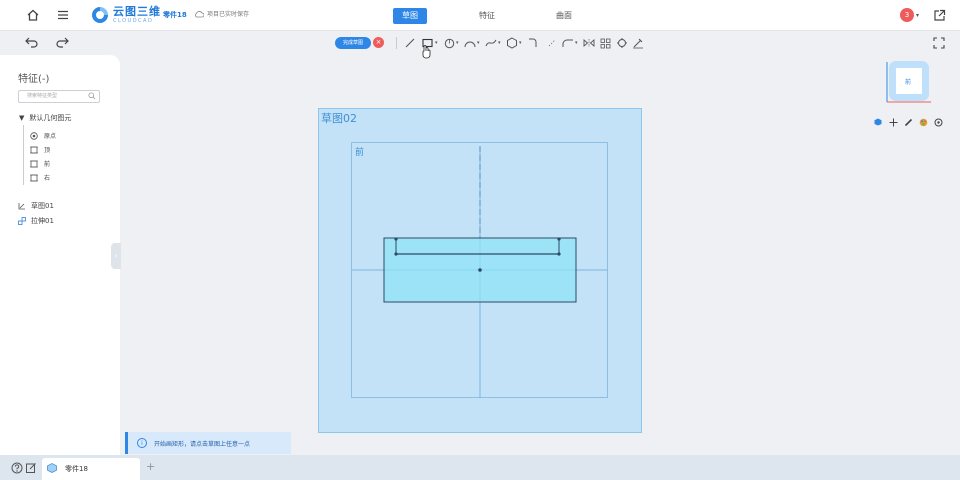  Describe the element at coordinates (512, 43) in the screenshot. I see `polygon-tool-icon` at that location.